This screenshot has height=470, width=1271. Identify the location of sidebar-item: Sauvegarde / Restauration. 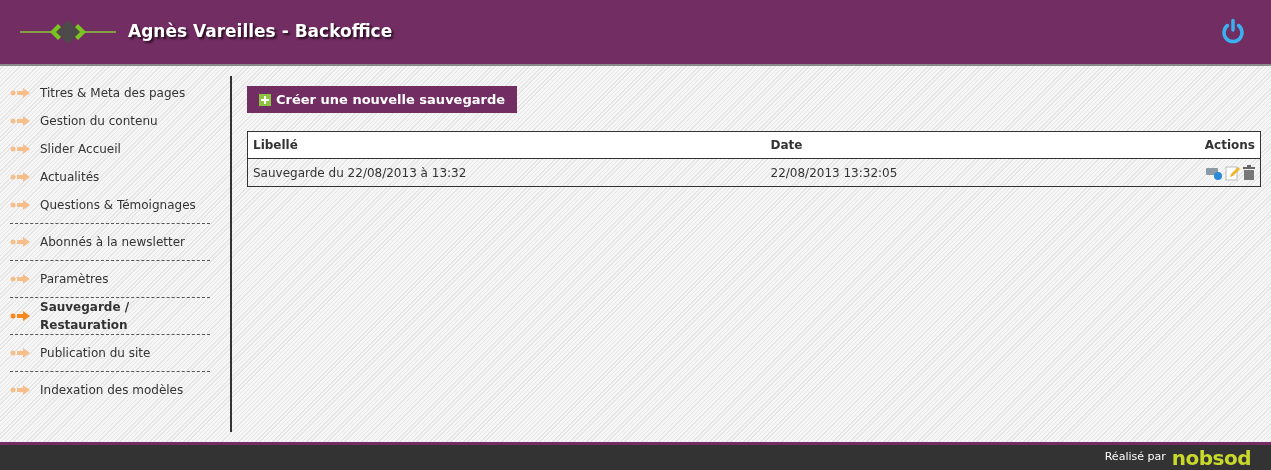
(110, 316).